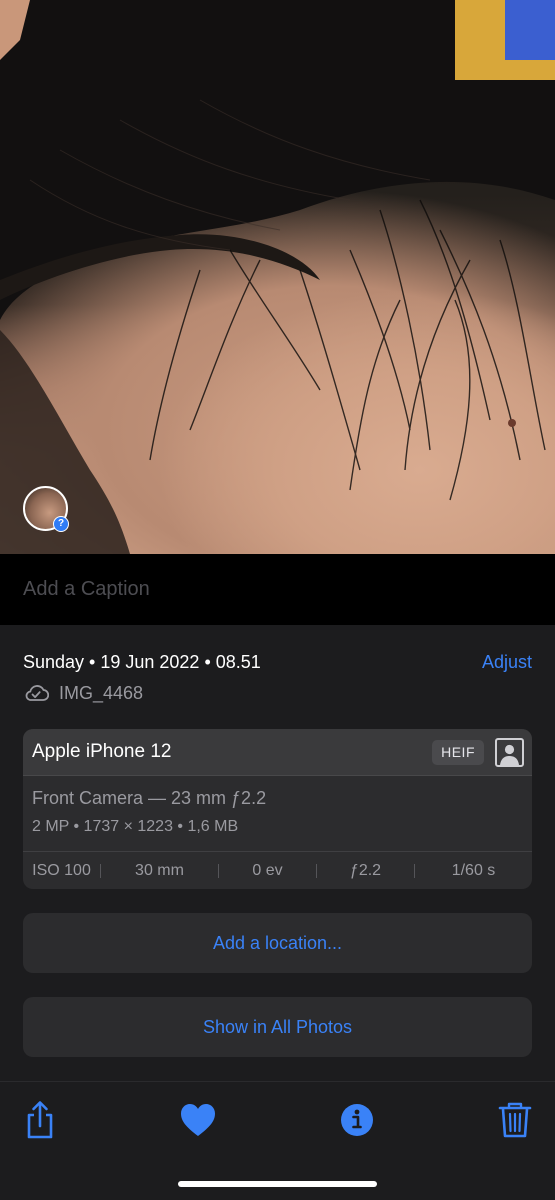  What do you see at coordinates (135, 826) in the screenshot?
I see `image-specs: 2 MP • 1737 × 1223 • 1,6 MB` at bounding box center [135, 826].